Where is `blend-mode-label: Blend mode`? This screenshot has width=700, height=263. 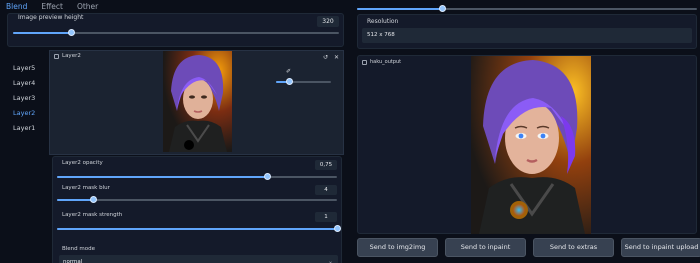
blend-mode-label: Blend mode is located at coordinates (79, 249).